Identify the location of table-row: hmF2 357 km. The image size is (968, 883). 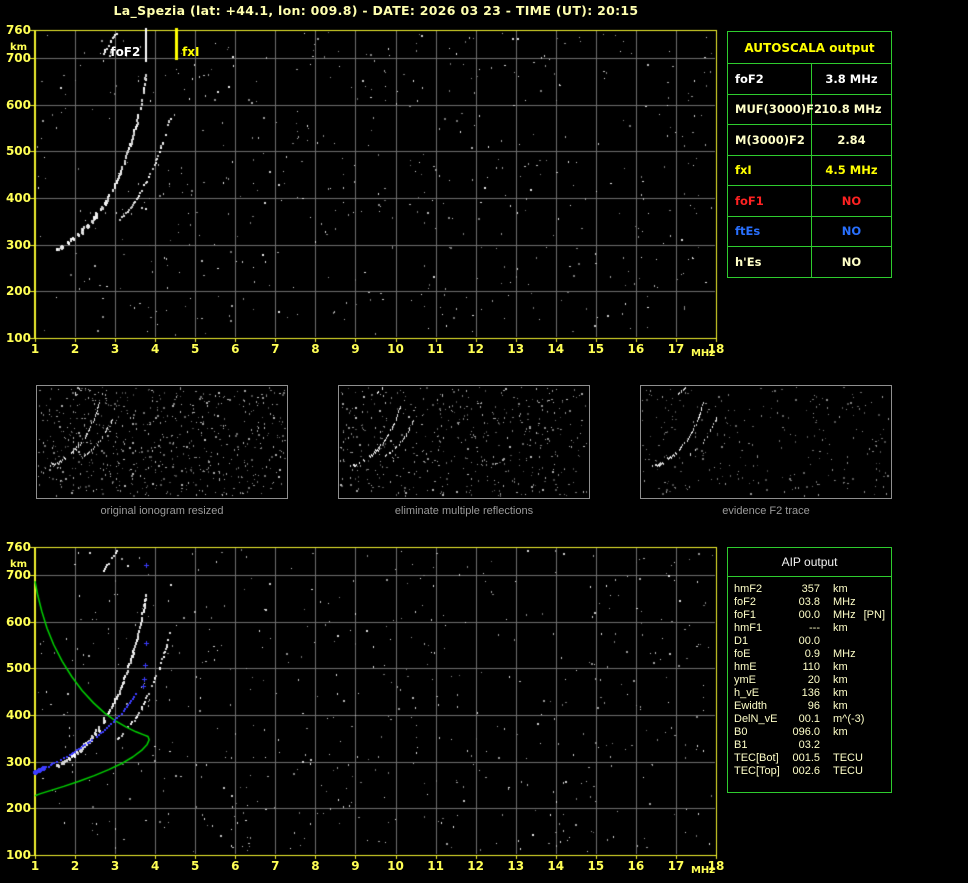
(809, 589).